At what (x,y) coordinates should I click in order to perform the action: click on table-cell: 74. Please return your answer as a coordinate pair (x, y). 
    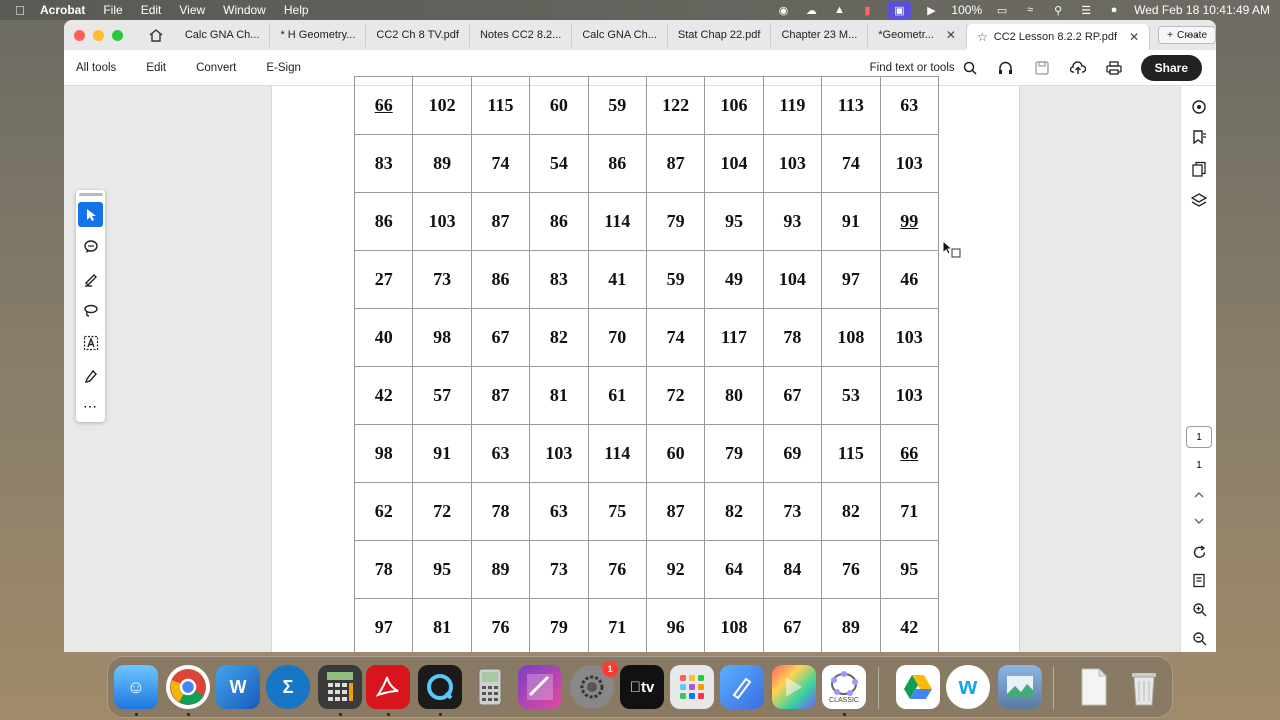
    Looking at the image, I should click on (675, 337).